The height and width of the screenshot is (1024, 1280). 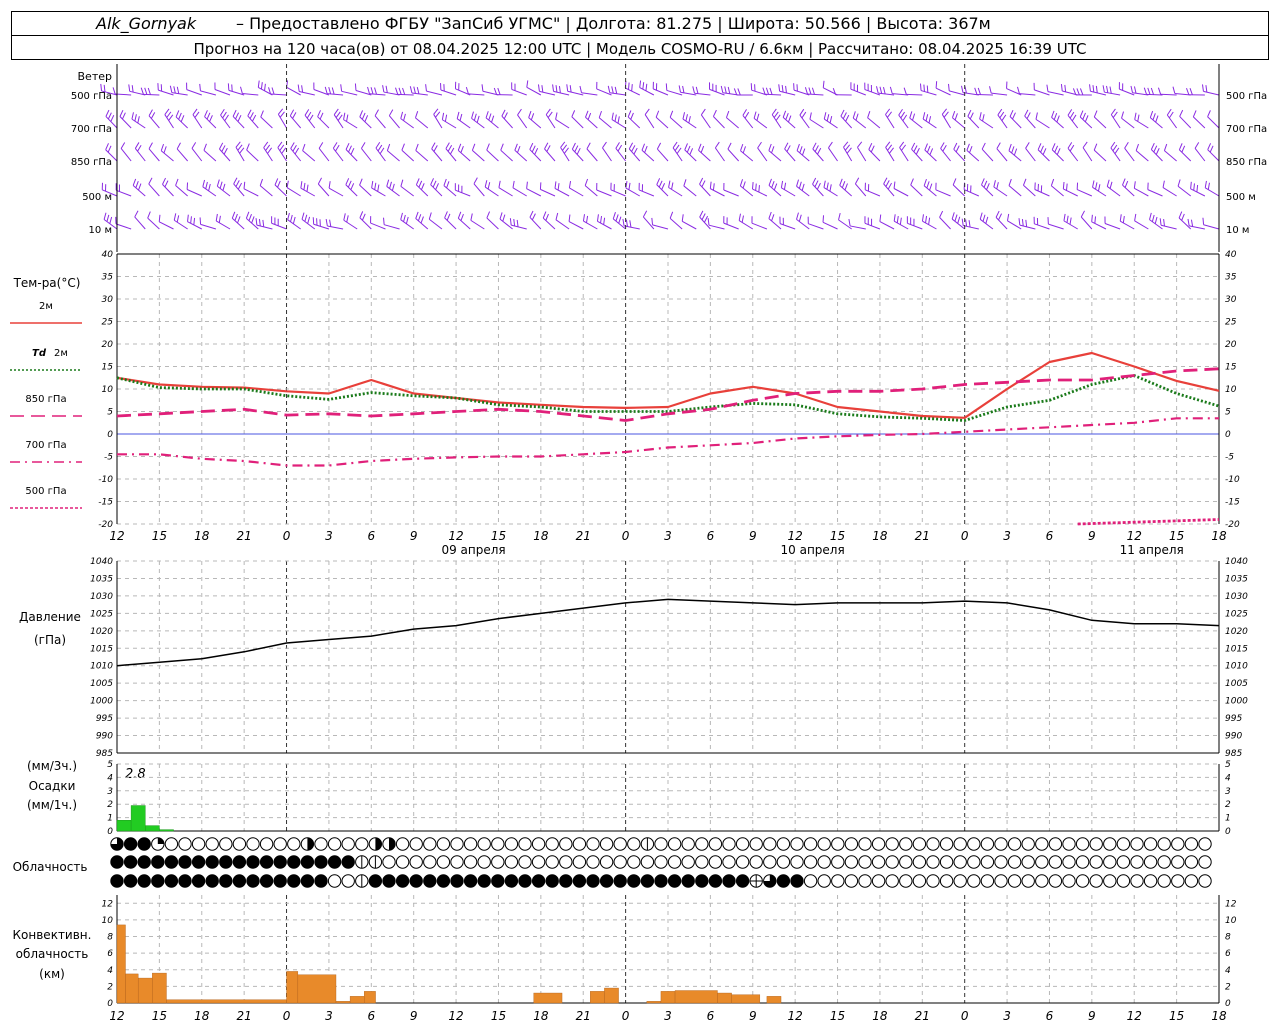 I want to click on y-tick-label-right: -15, so click(x=1232, y=503).